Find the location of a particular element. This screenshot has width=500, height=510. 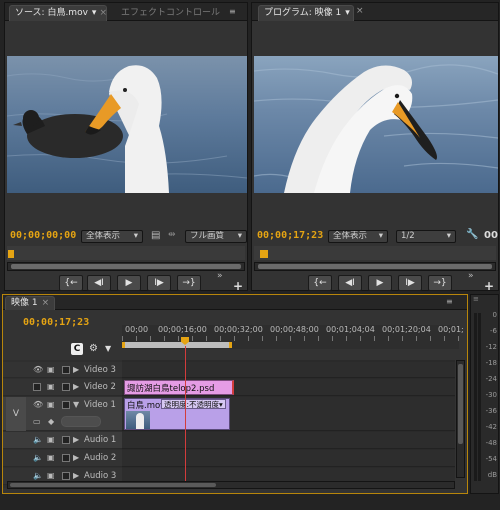

tab-program: プログラム: 映像 1 ▾ is located at coordinates (306, 13).